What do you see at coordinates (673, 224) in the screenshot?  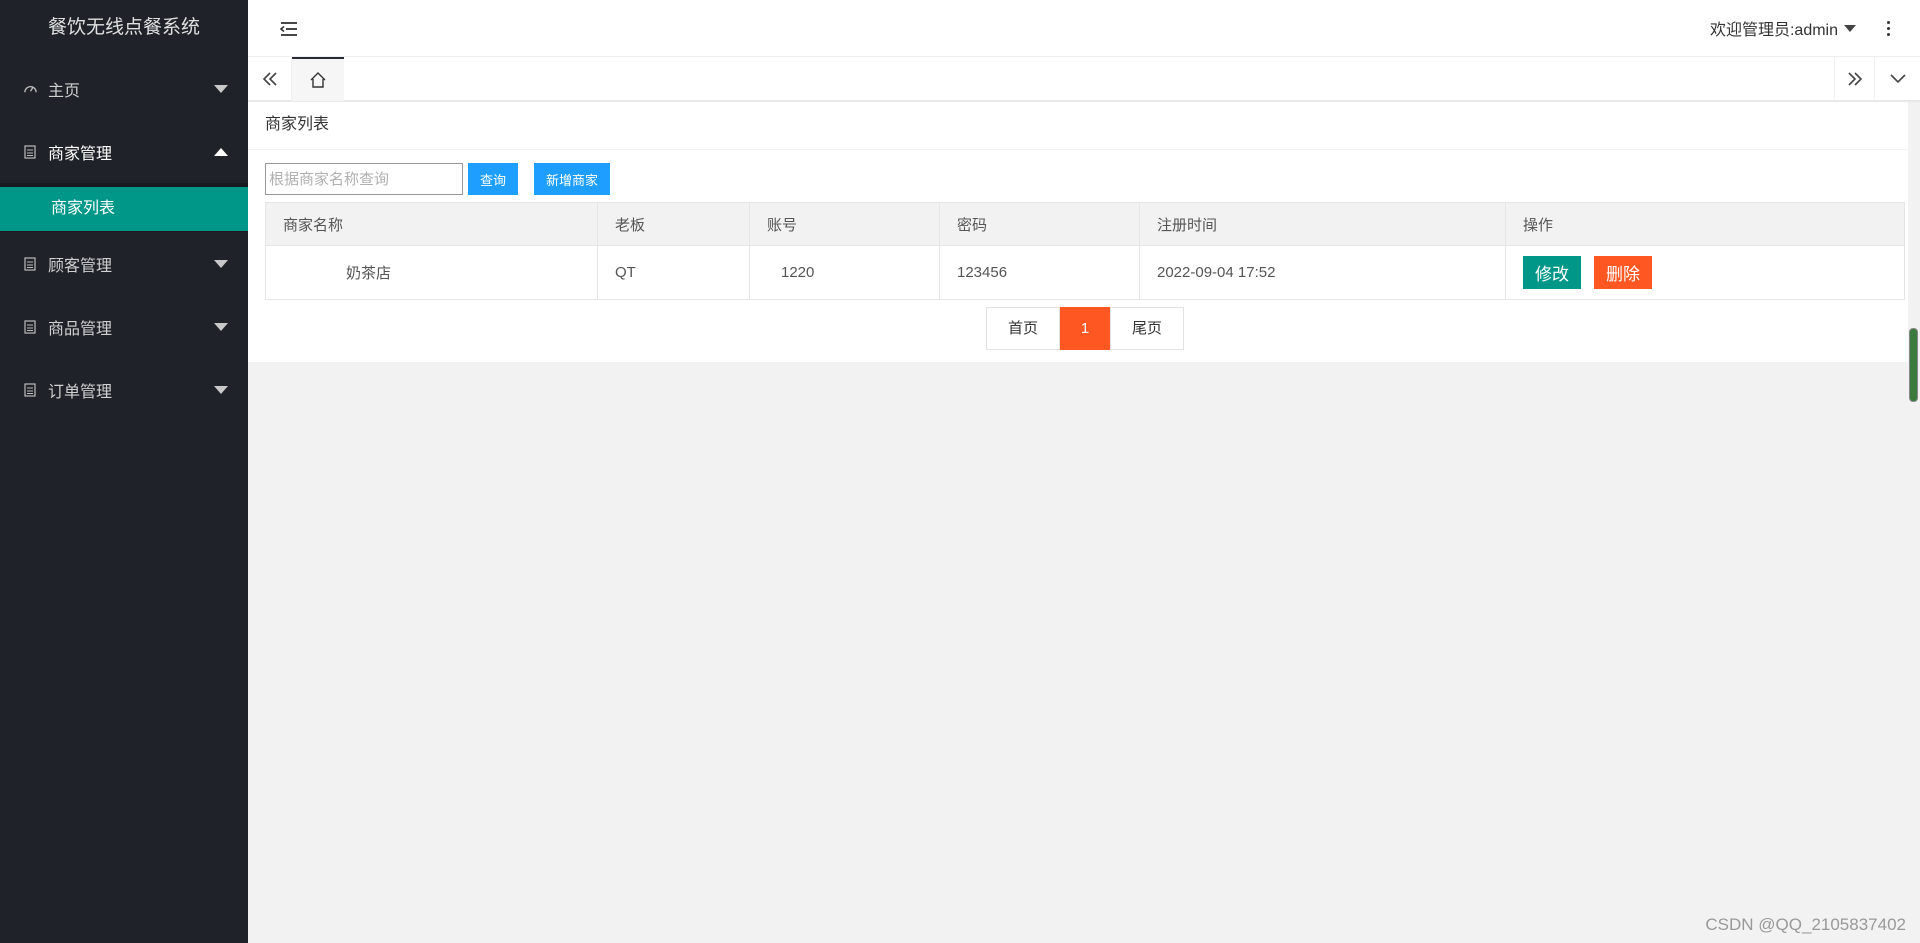 I see `column-header-owner: 老板` at bounding box center [673, 224].